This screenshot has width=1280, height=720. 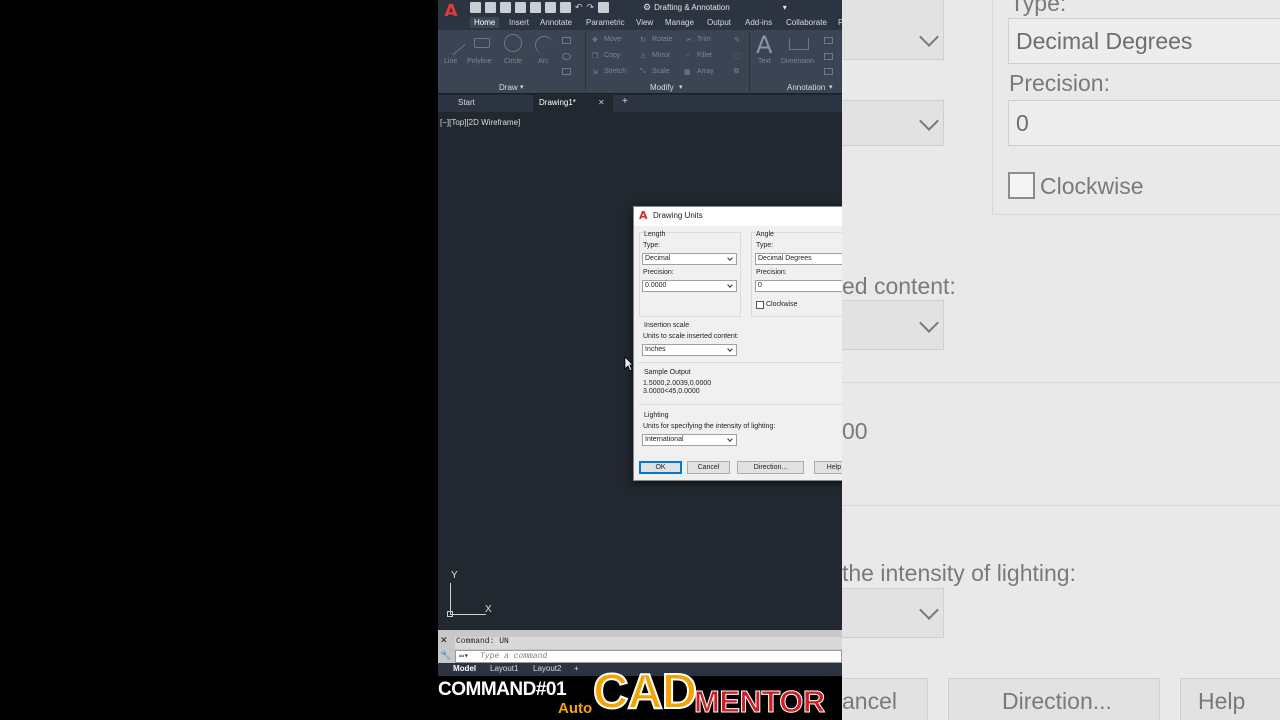 I want to click on customize-icon: 🔧, so click(x=445, y=655).